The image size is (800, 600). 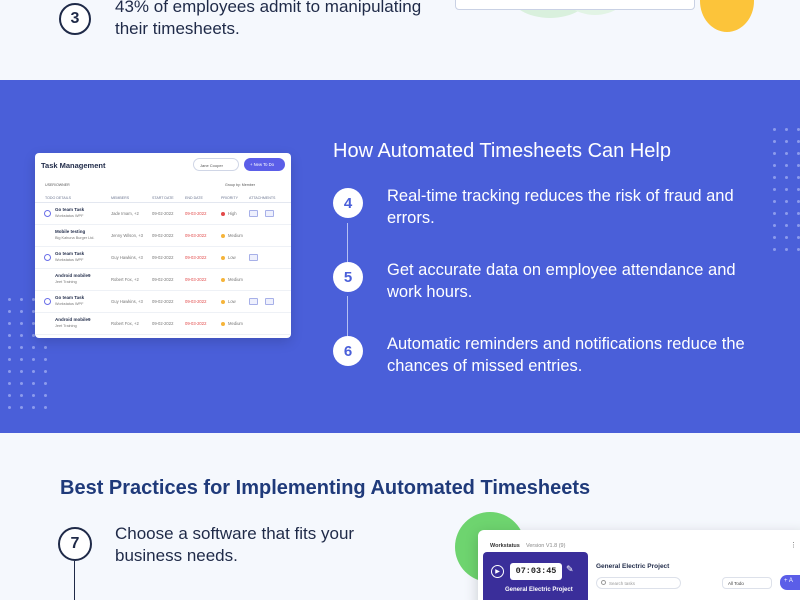 What do you see at coordinates (570, 569) in the screenshot?
I see `edit-icon: ✎` at bounding box center [570, 569].